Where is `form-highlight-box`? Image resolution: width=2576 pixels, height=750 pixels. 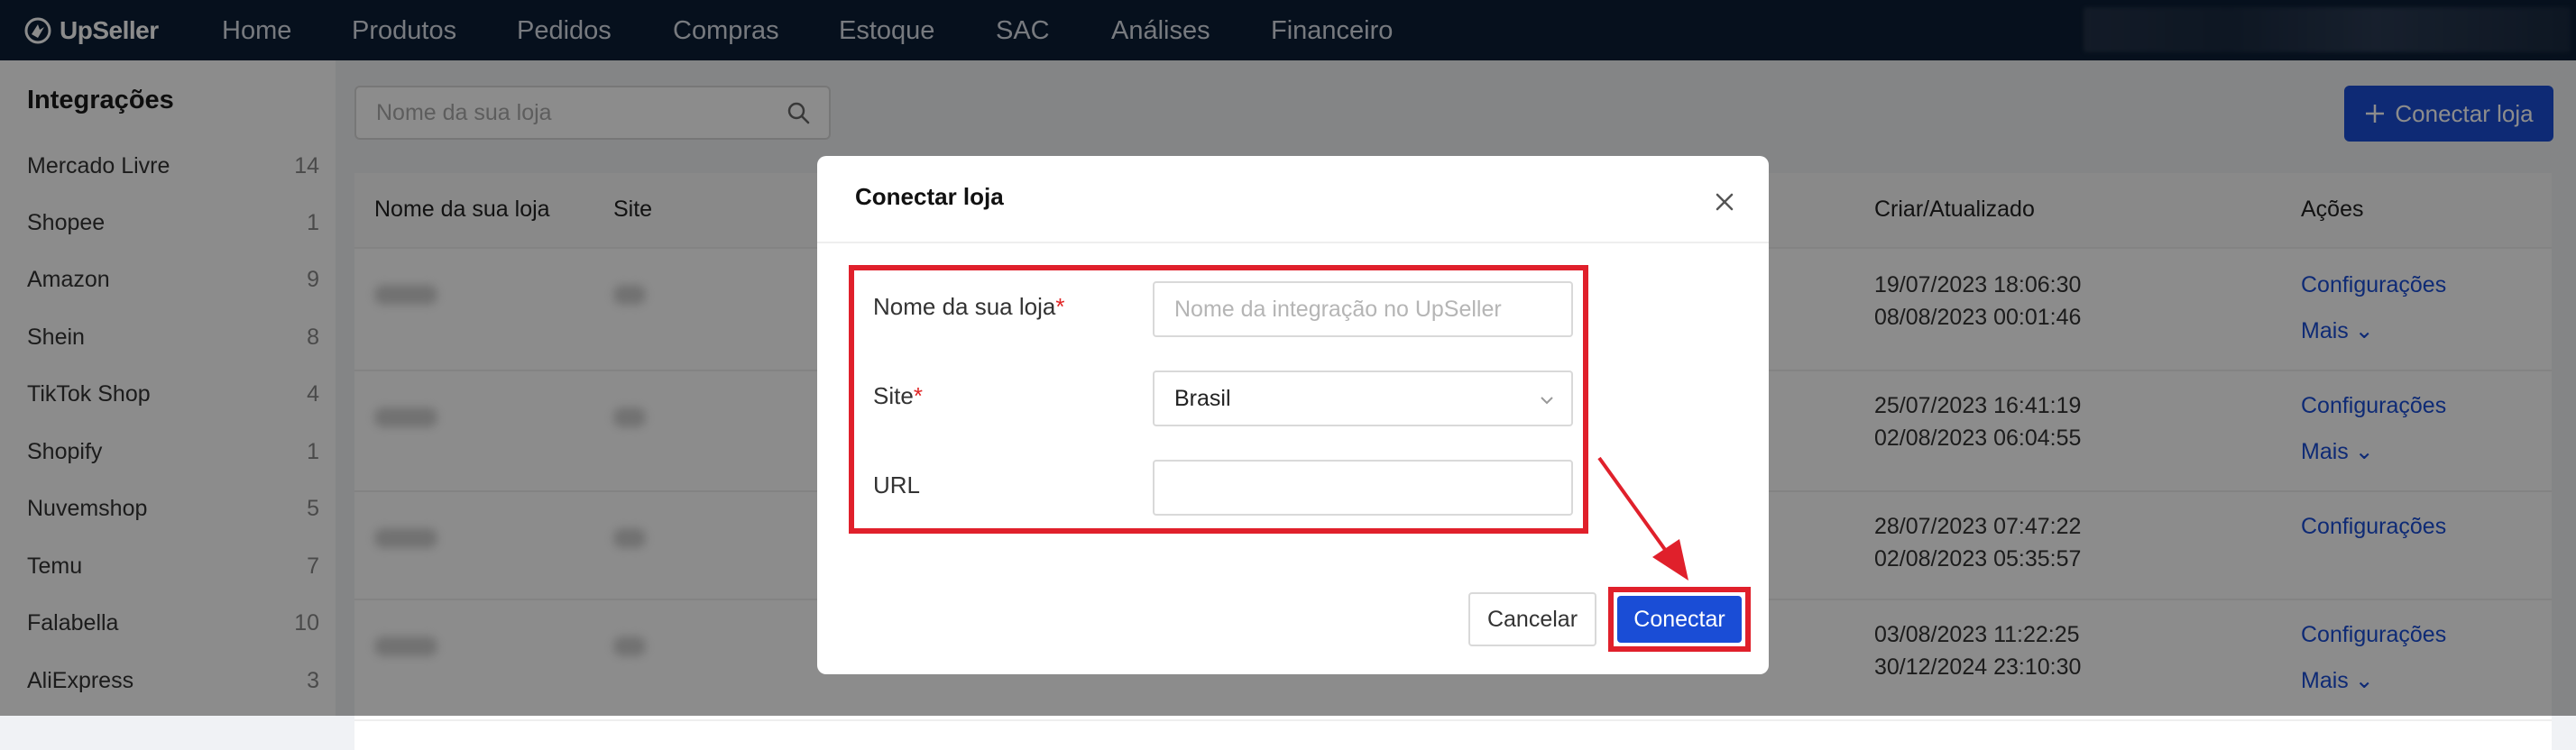
form-highlight-box is located at coordinates (1218, 399).